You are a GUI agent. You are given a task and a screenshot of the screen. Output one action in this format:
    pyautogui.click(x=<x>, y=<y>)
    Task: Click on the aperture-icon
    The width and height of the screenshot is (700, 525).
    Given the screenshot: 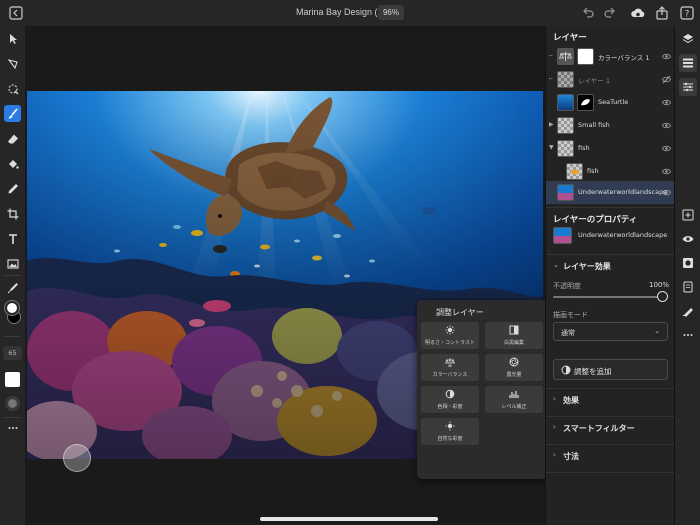 What is the action you would take?
    pyautogui.click(x=514, y=363)
    